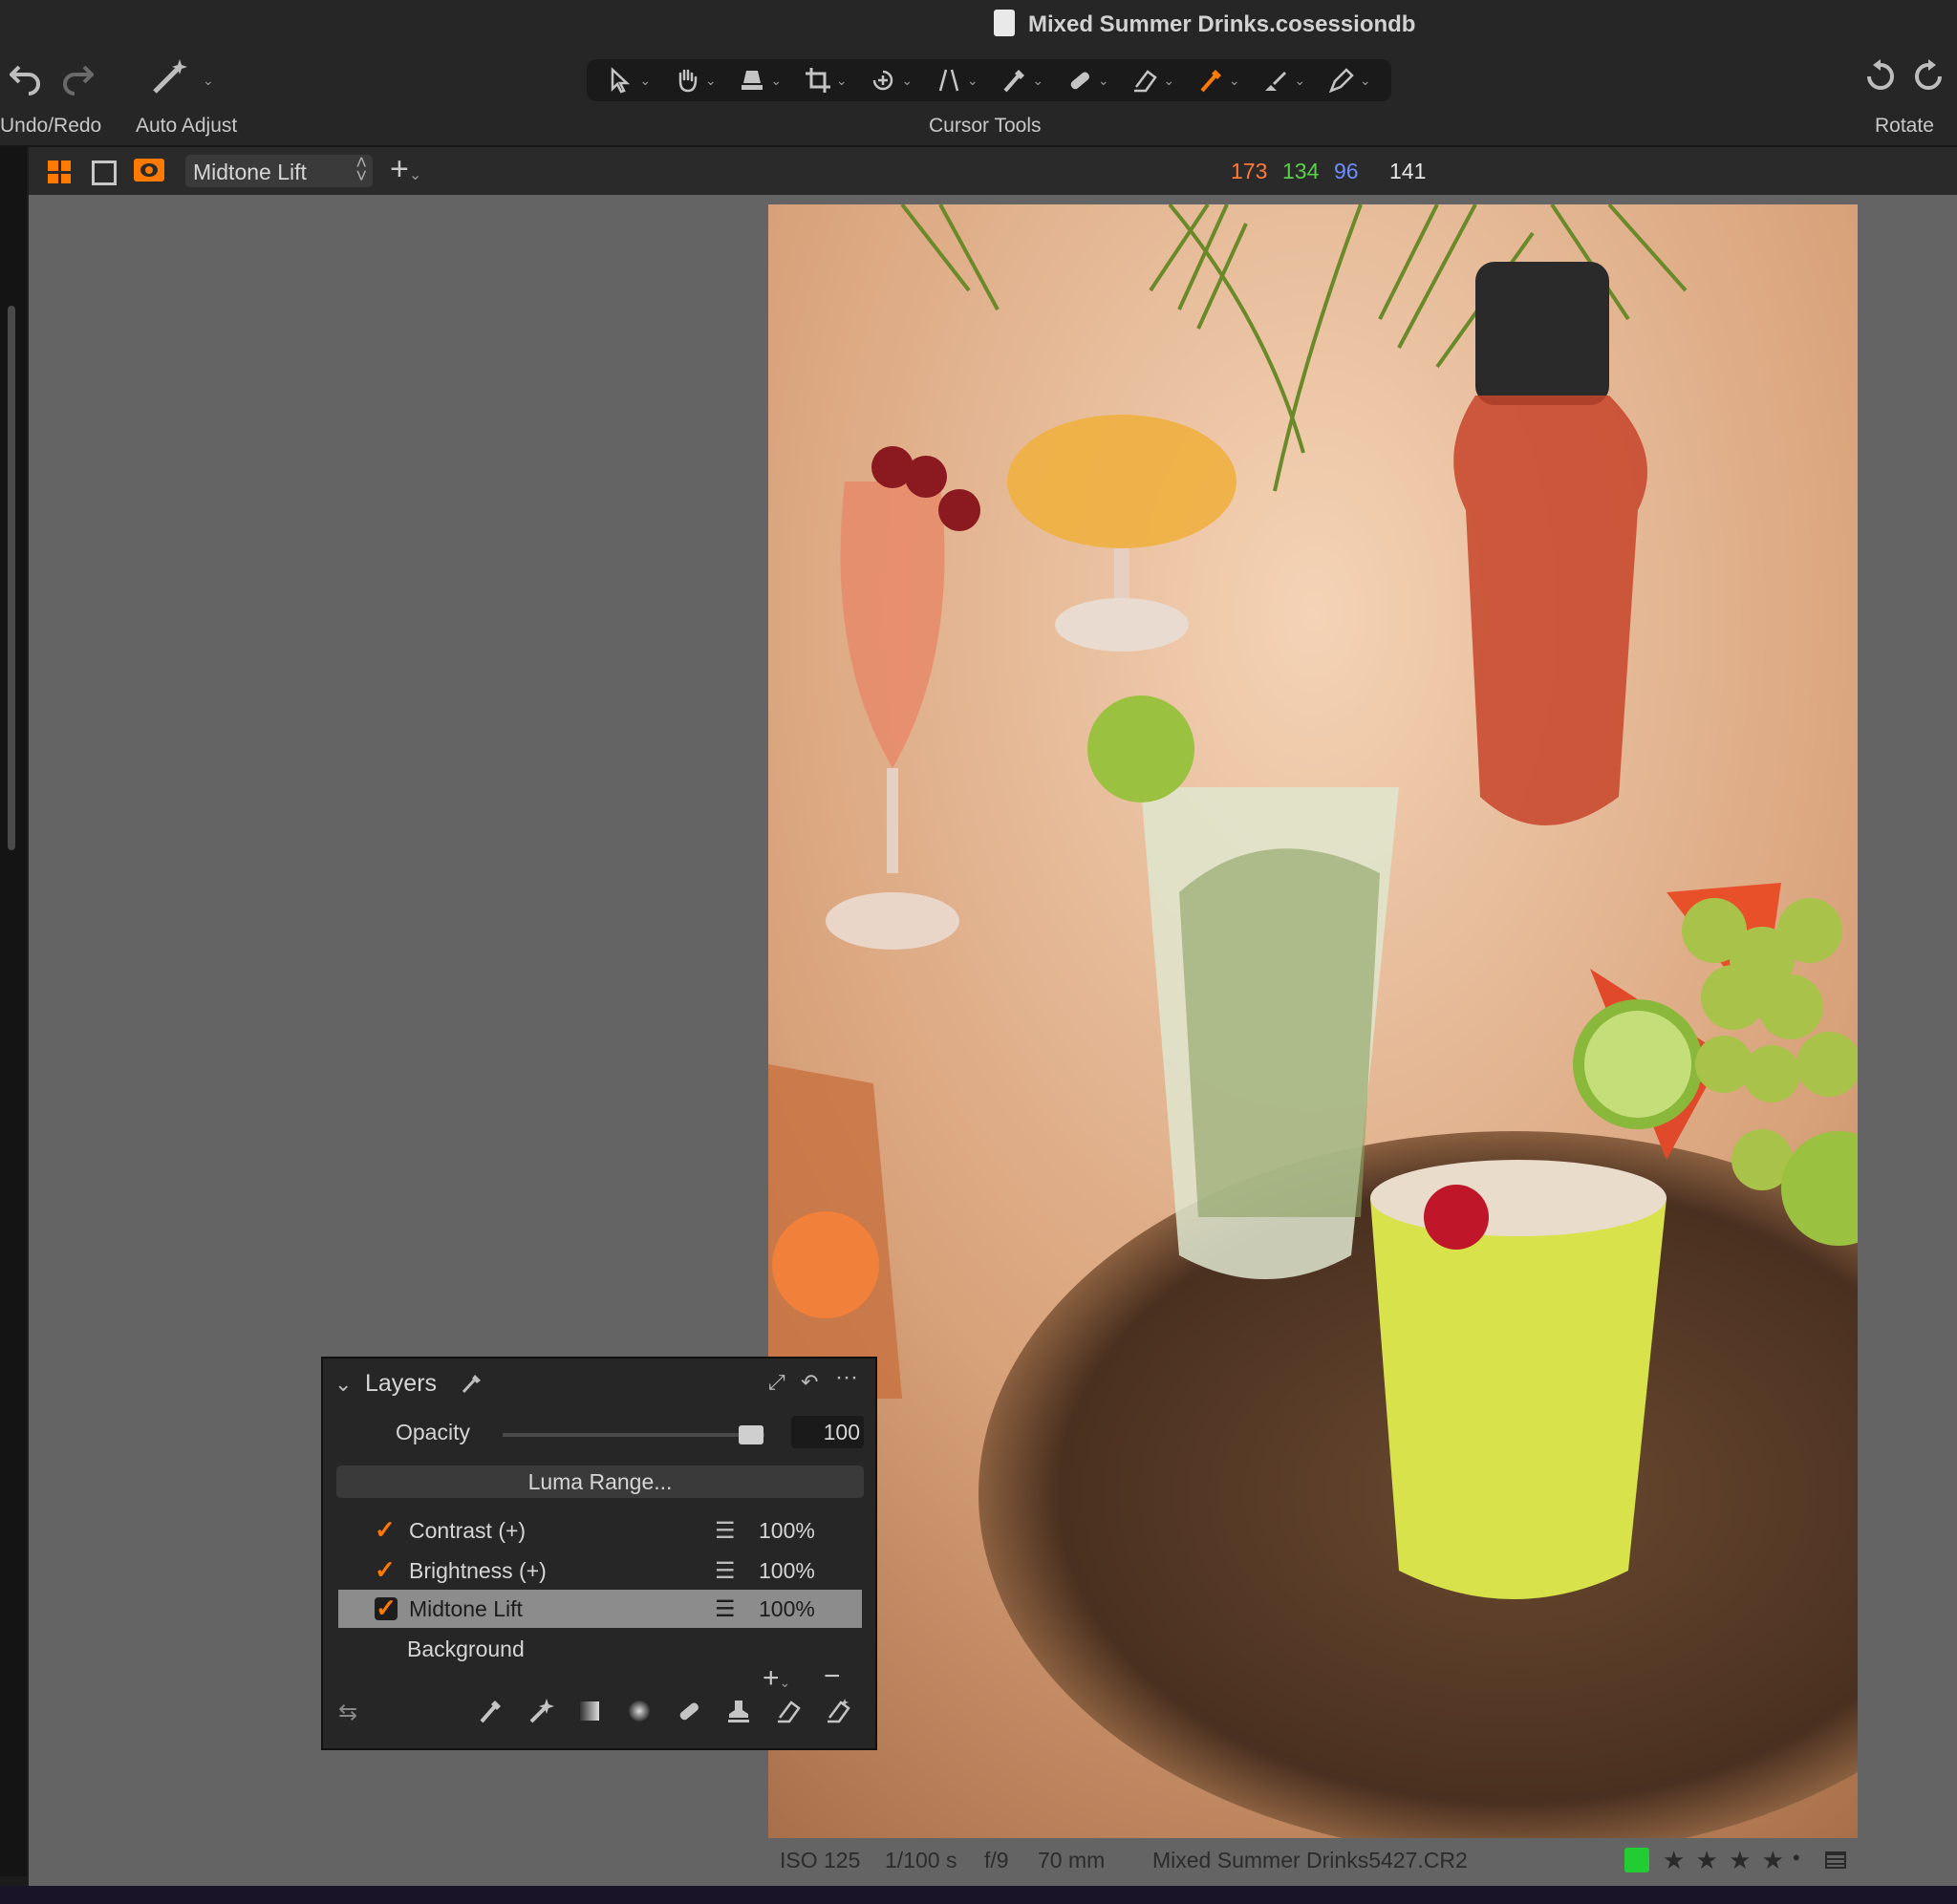  What do you see at coordinates (978, 1895) in the screenshot?
I see `bottom-edge` at bounding box center [978, 1895].